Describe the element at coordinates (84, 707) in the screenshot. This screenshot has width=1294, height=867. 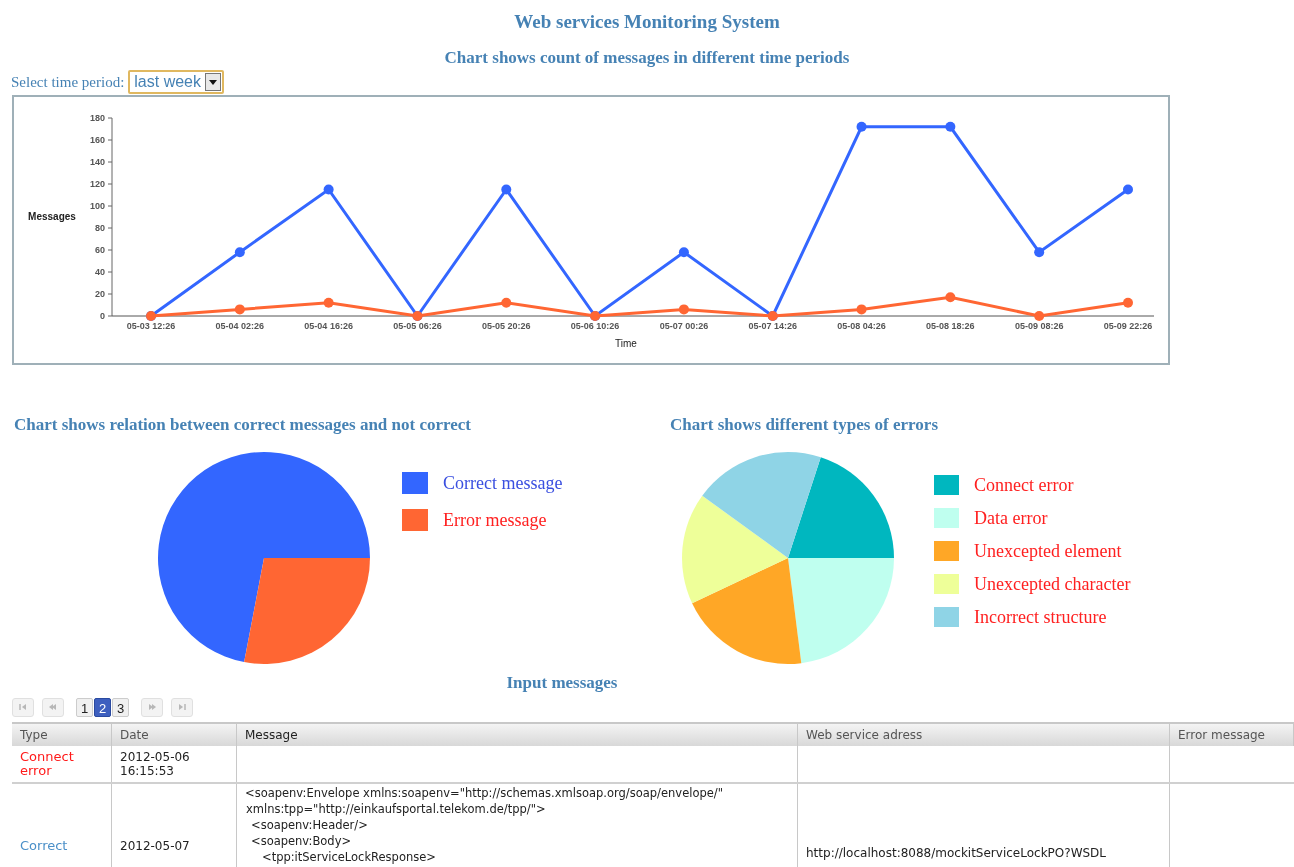
I see `page-button: 1` at that location.